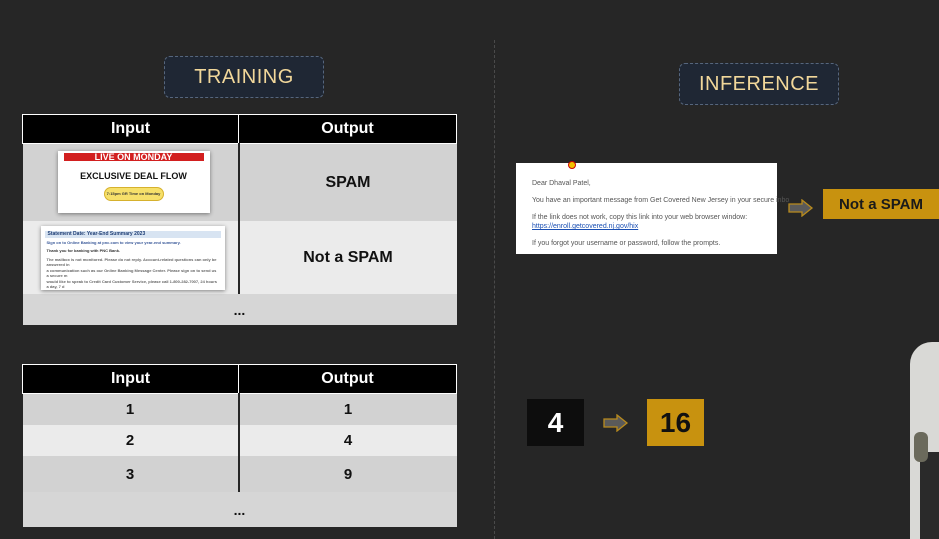  I want to click on input-cell: 3, so click(130, 474).